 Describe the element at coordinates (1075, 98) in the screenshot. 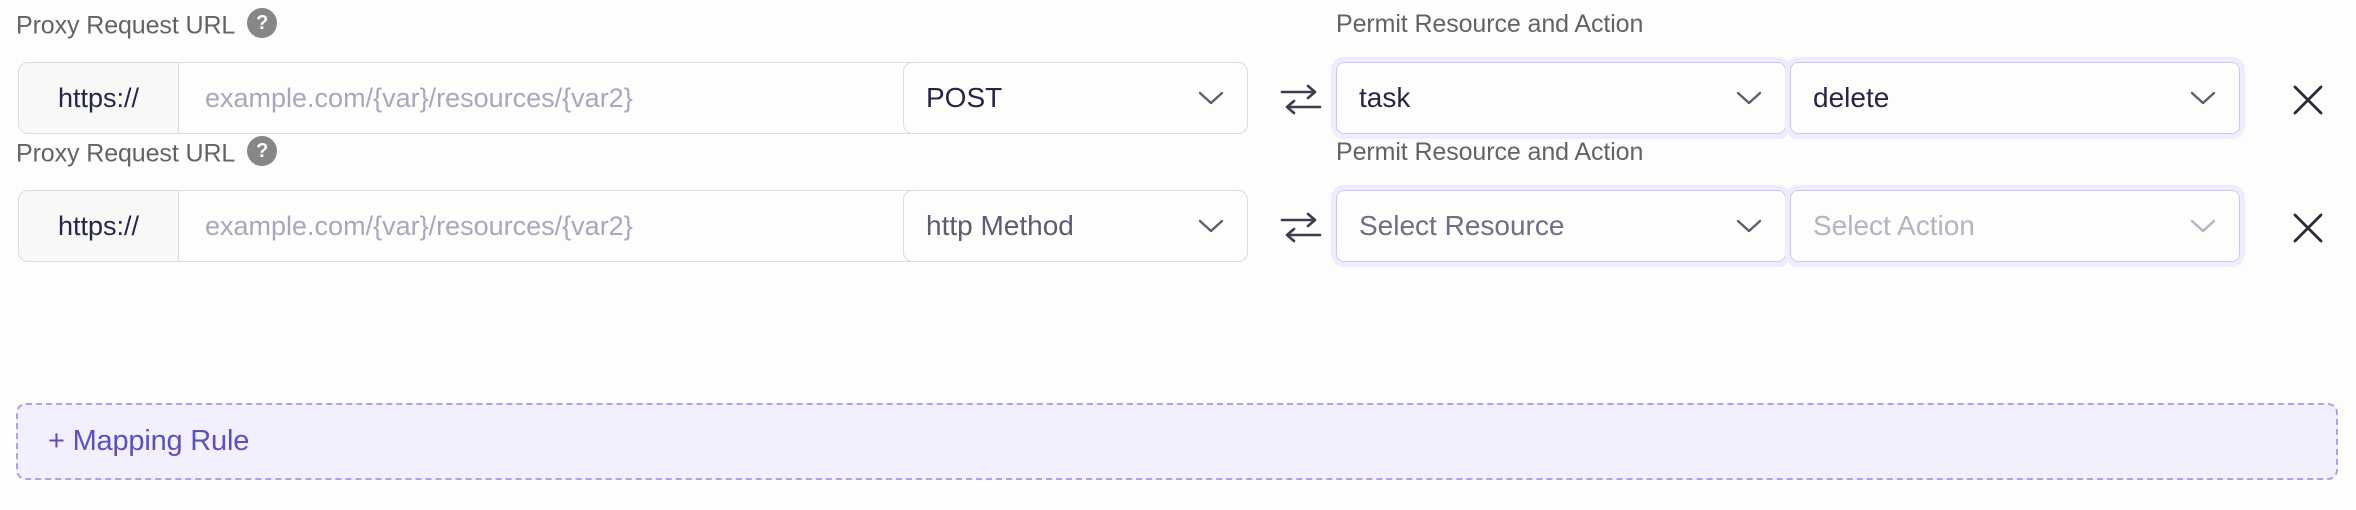

I see `http-method-select: POST` at that location.